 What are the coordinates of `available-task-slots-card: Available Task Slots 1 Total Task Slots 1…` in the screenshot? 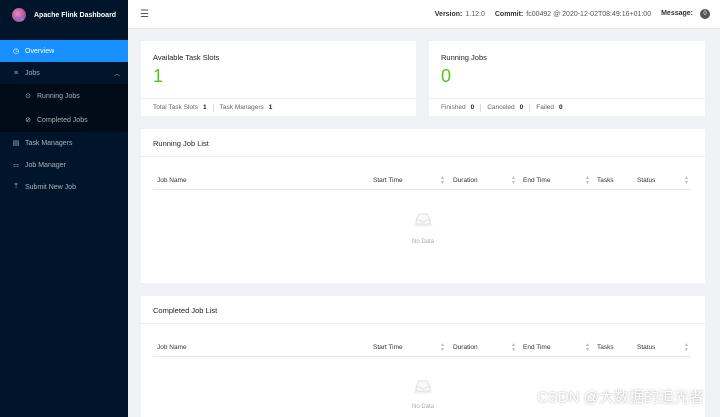 It's located at (278, 78).